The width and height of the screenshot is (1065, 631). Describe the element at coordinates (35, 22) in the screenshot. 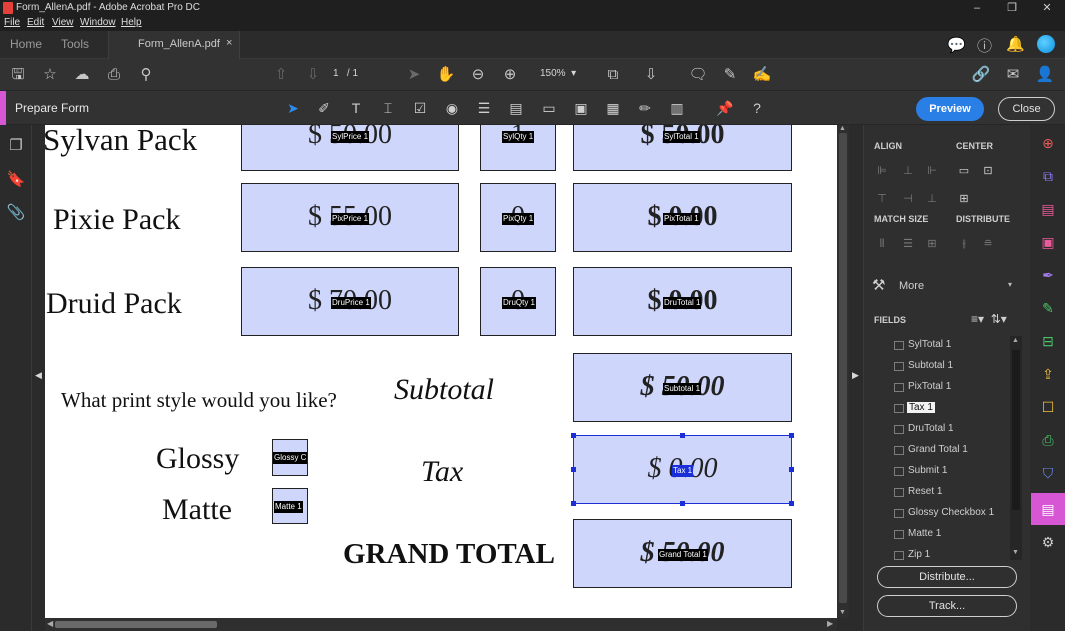

I see `menu-edit: Edit` at that location.